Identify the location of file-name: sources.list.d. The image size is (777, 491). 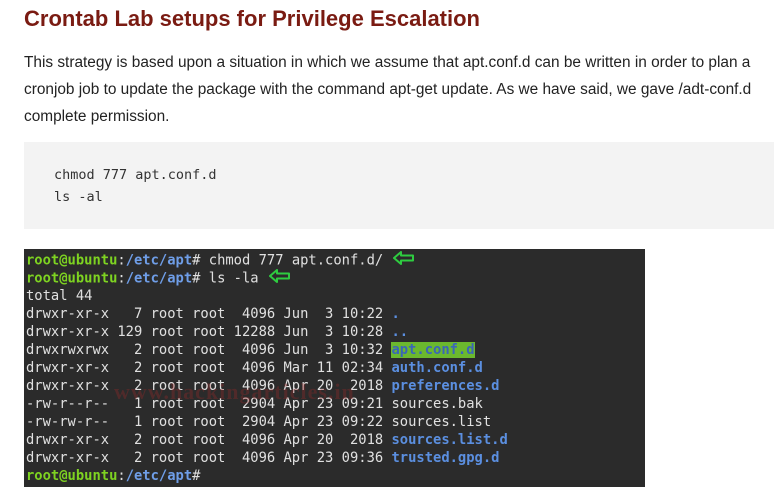
(449, 440).